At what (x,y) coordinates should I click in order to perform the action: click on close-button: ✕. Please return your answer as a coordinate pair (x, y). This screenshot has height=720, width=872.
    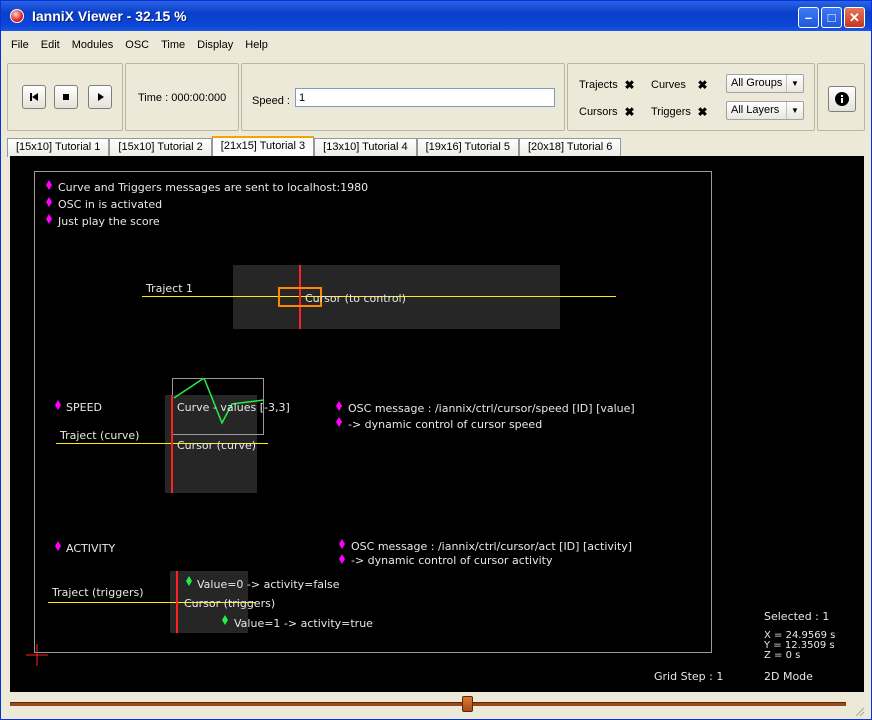
    Looking at the image, I should click on (854, 17).